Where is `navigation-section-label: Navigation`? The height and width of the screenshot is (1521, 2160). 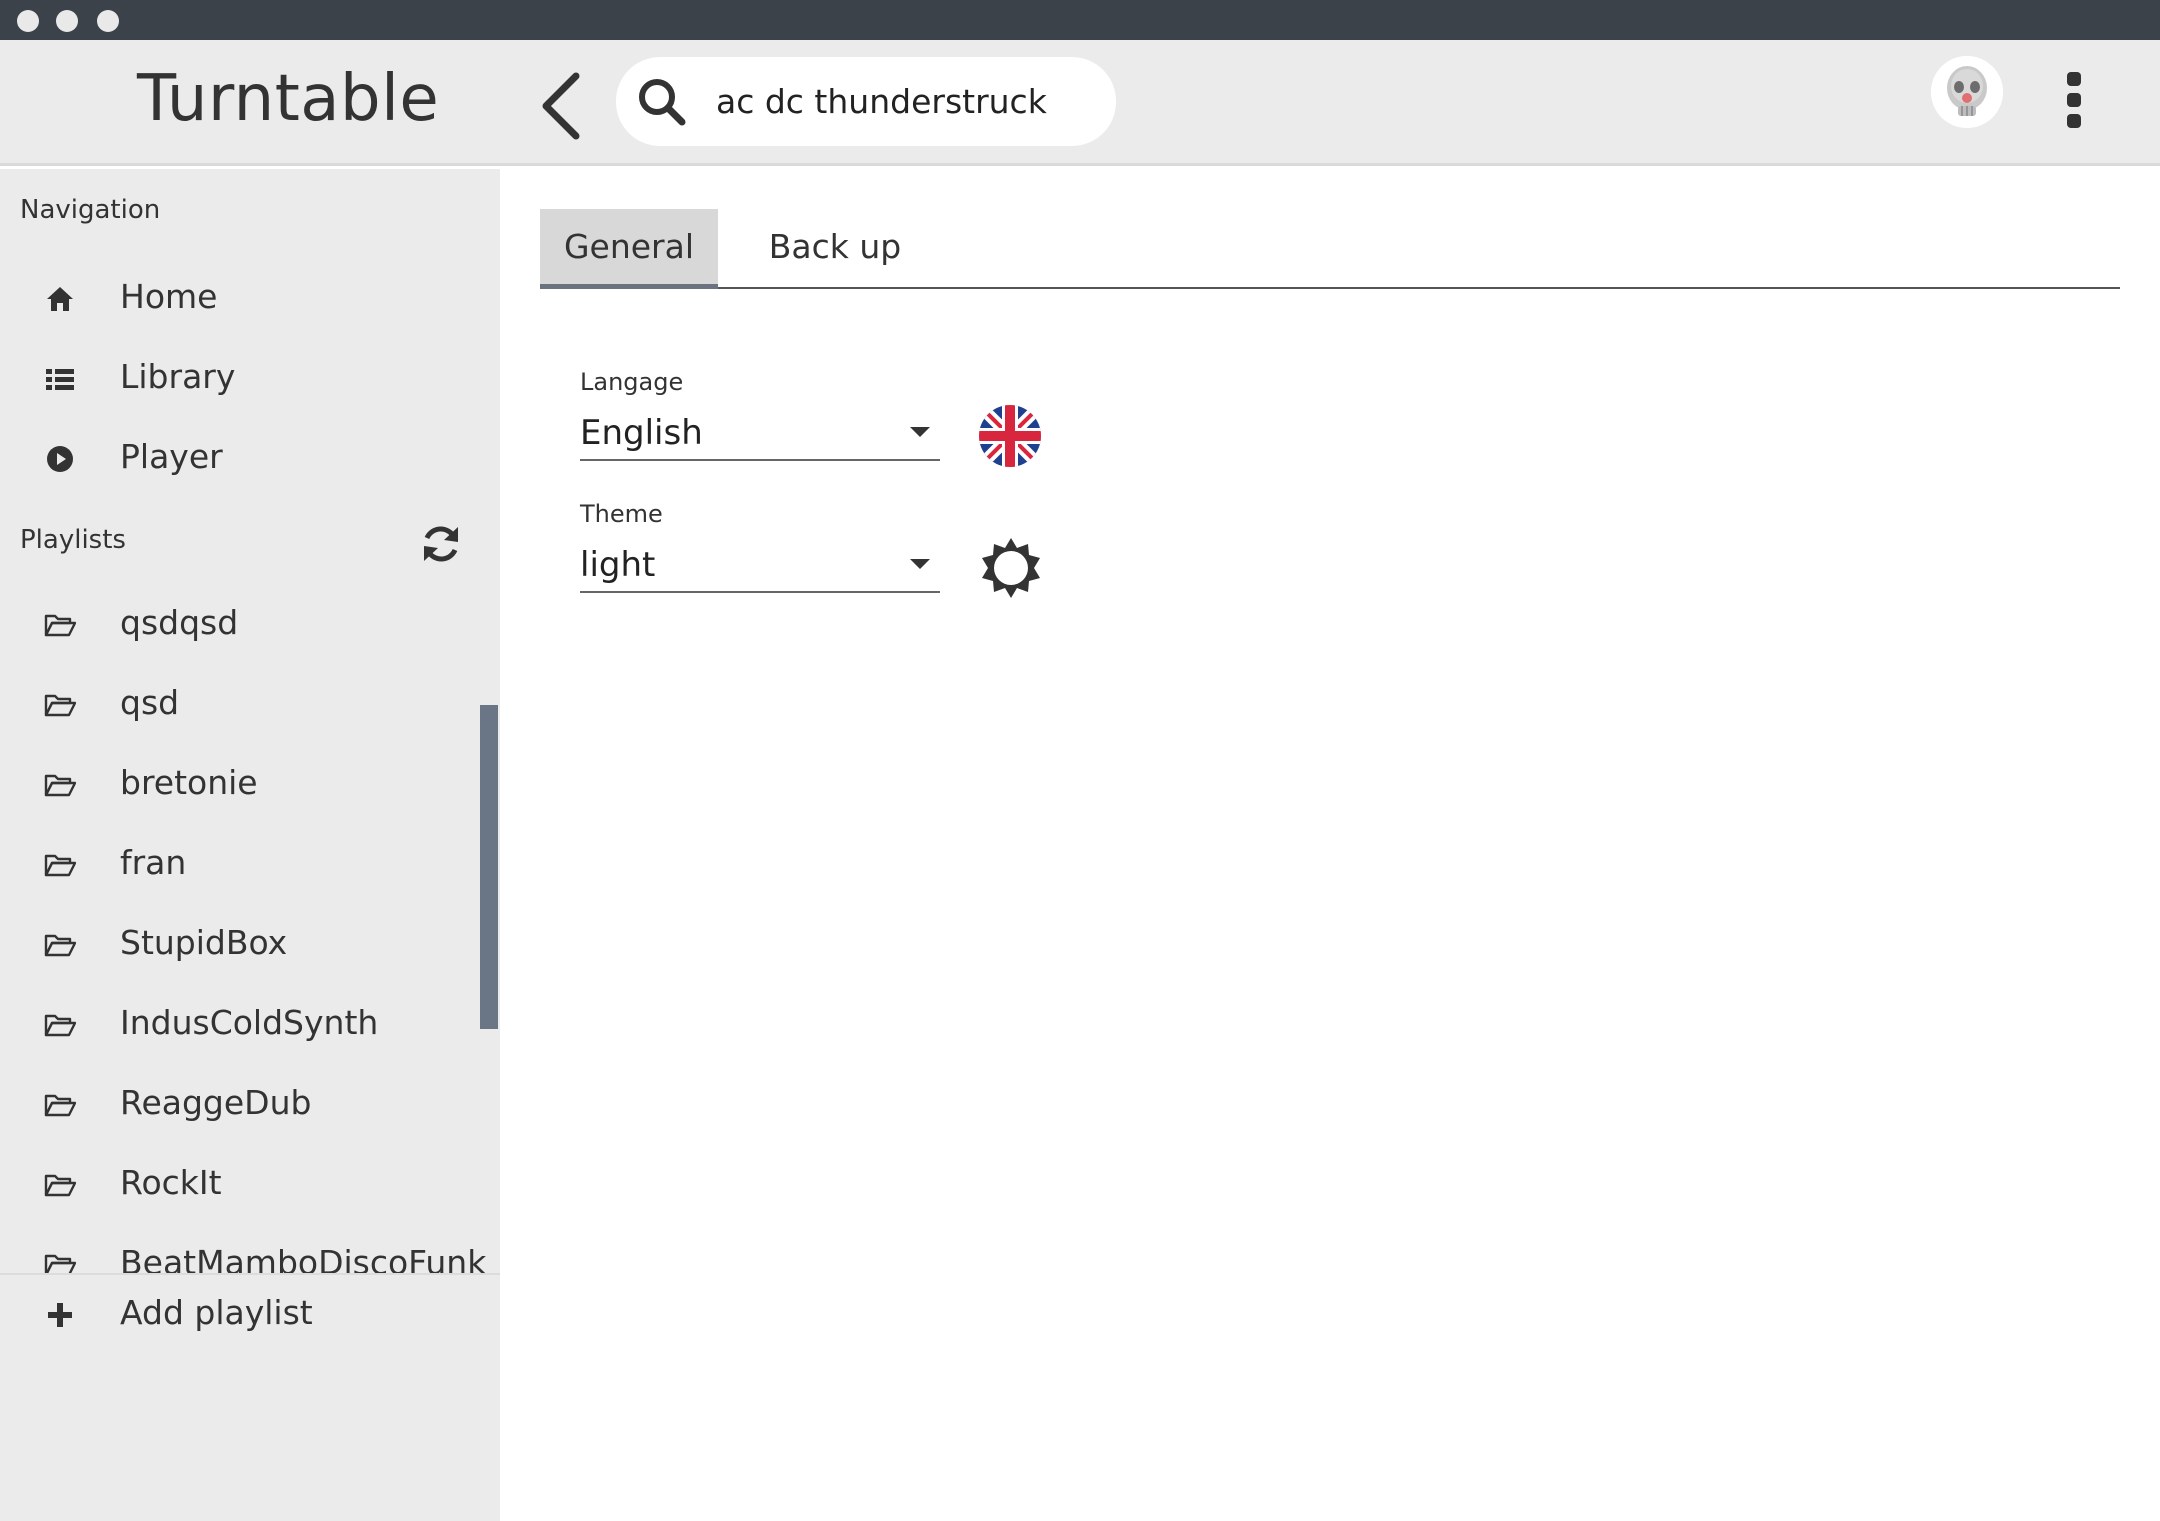 navigation-section-label: Navigation is located at coordinates (90, 210).